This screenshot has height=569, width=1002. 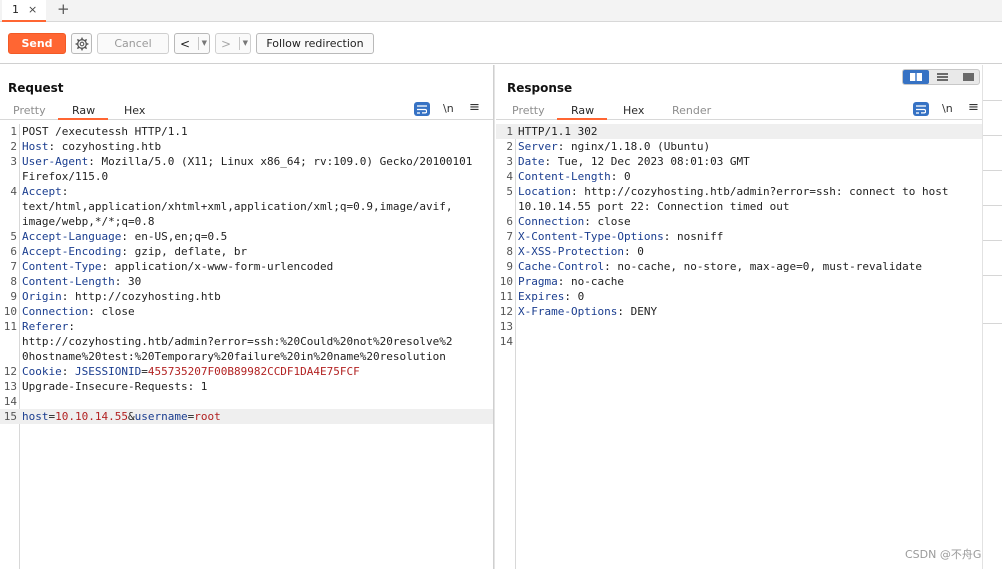 I want to click on code-line: 1 POST /executessh HTTP/1.1, so click(x=246, y=131).